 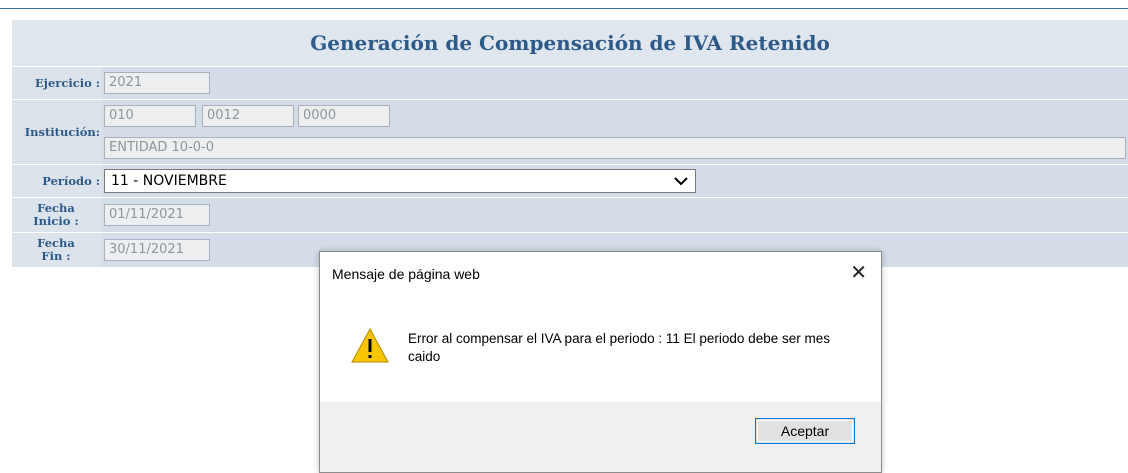 I want to click on ejercicio-field: 2021, so click(x=157, y=83).